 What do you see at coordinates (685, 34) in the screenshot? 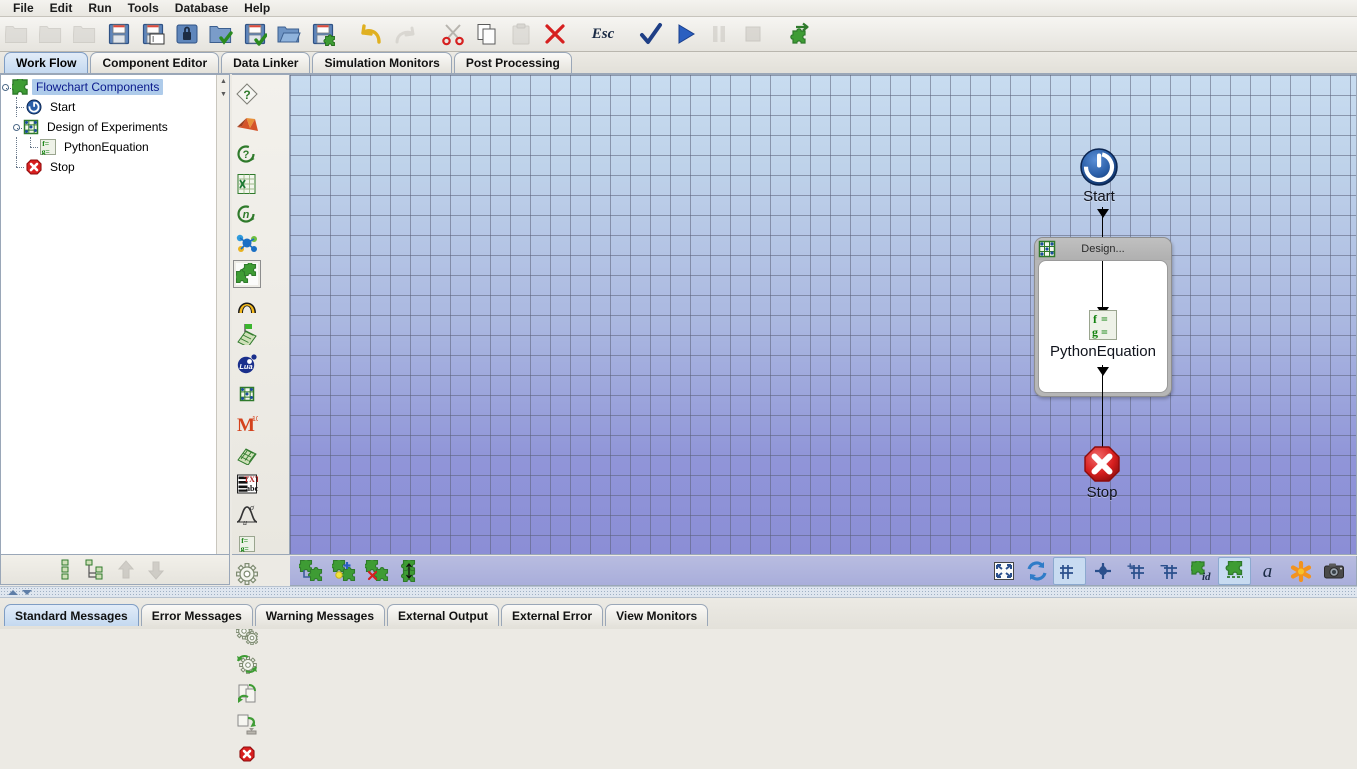
I see `run-button` at bounding box center [685, 34].